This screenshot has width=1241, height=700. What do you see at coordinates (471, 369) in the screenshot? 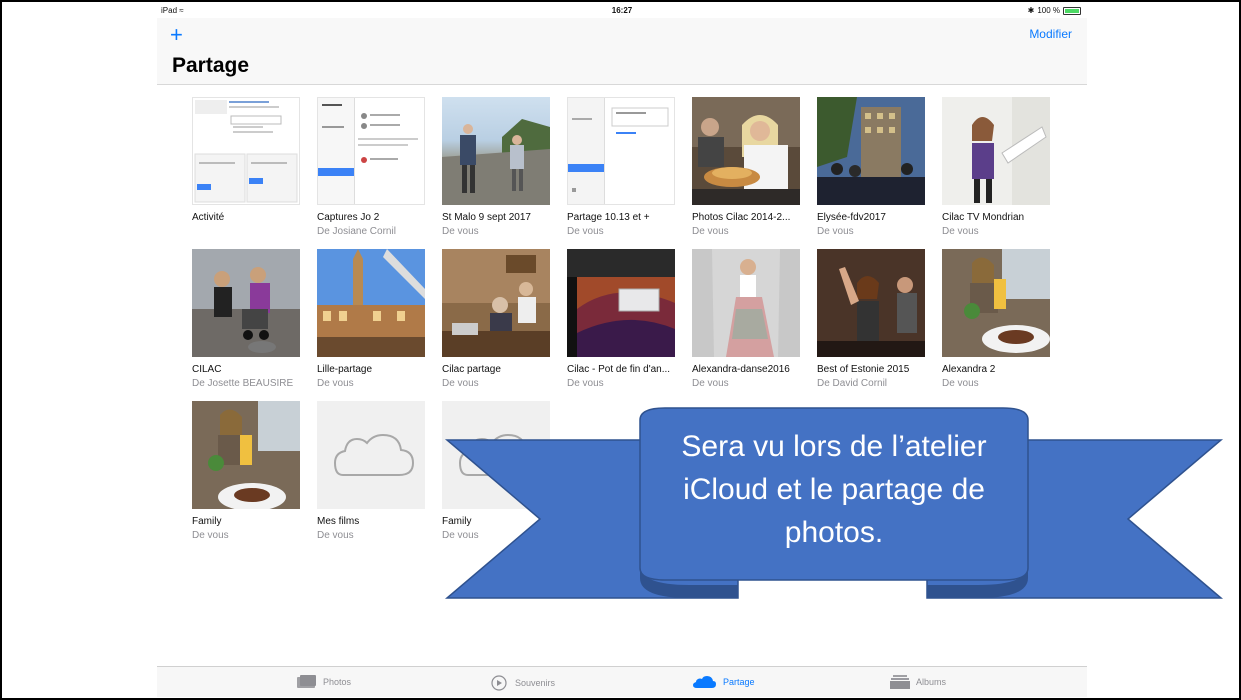
I see `album-name: Cilac partage` at bounding box center [471, 369].